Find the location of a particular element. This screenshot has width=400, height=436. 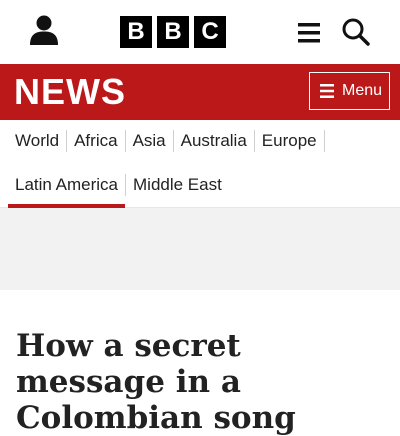

menu-button: Menu is located at coordinates (349, 91).